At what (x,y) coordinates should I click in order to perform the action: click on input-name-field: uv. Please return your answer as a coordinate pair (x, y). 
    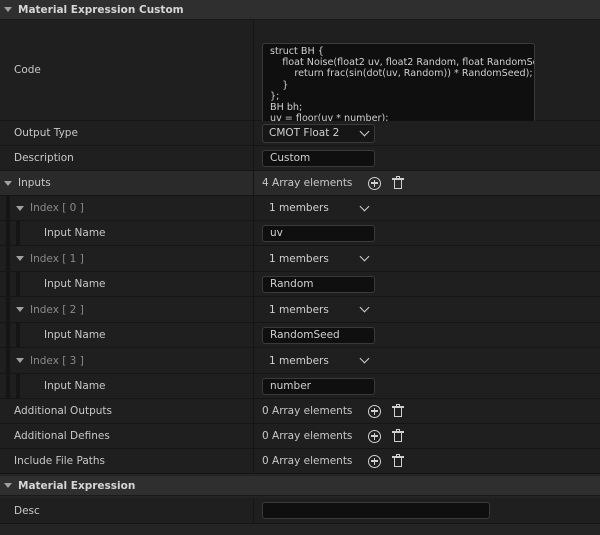
    Looking at the image, I should click on (318, 233).